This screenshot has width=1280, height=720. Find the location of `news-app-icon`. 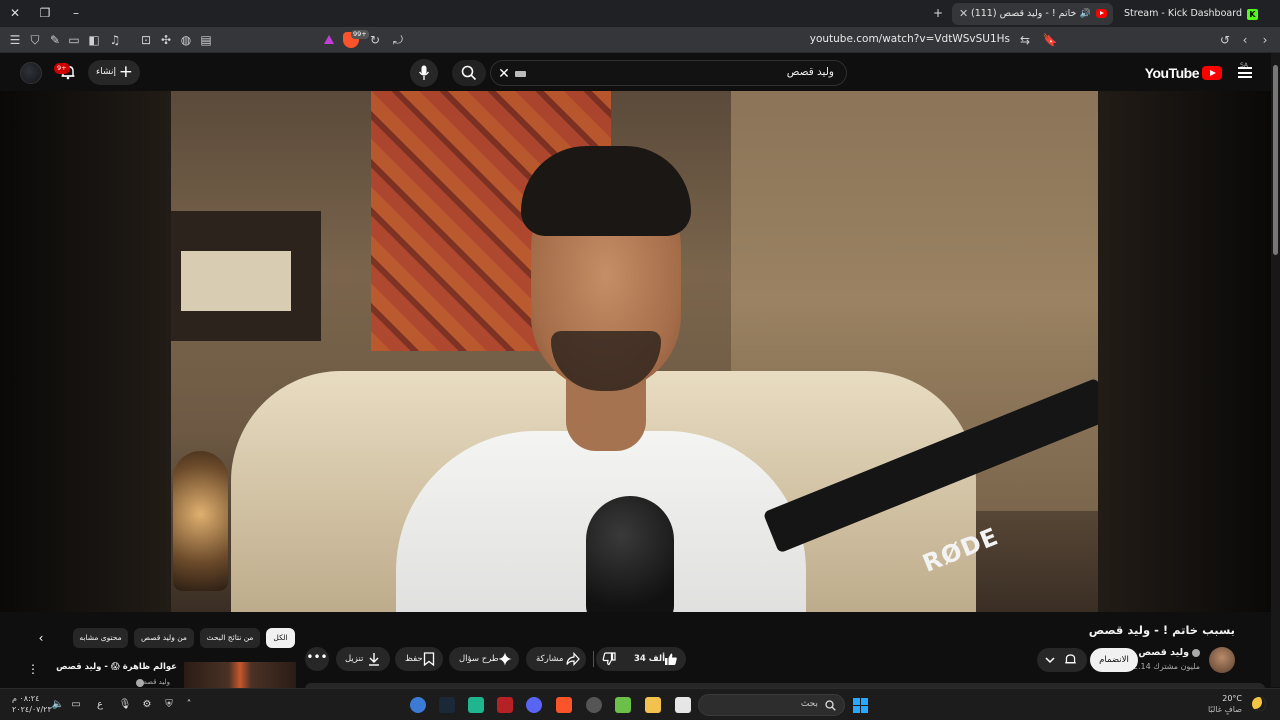

news-app-icon is located at coordinates (505, 705).